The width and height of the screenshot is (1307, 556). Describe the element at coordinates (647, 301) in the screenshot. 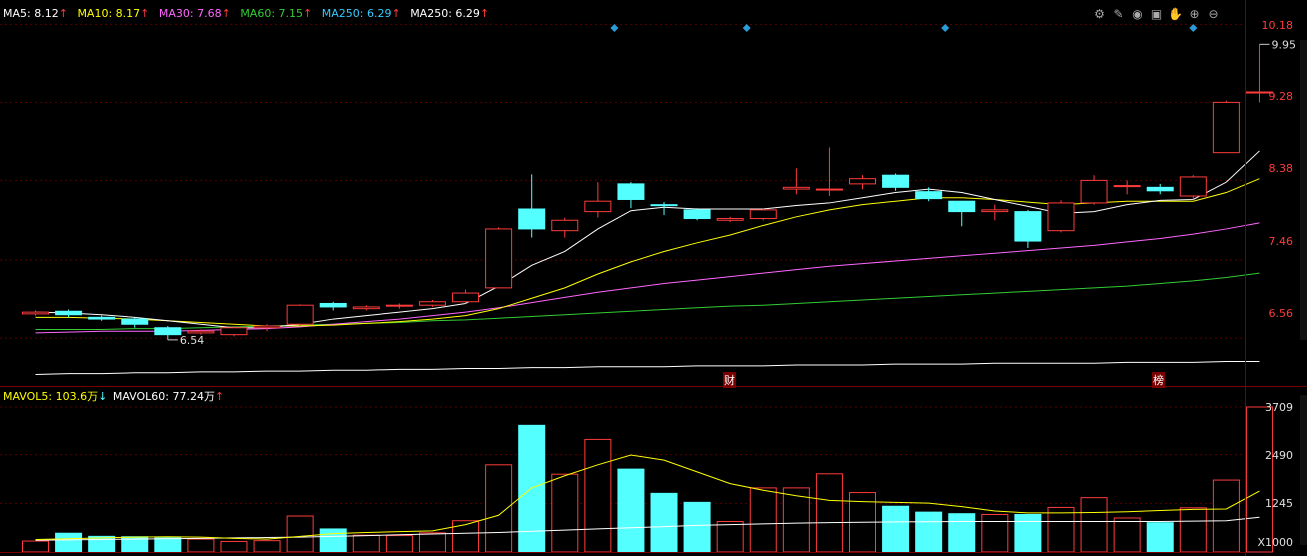

I see `ma60-line` at that location.